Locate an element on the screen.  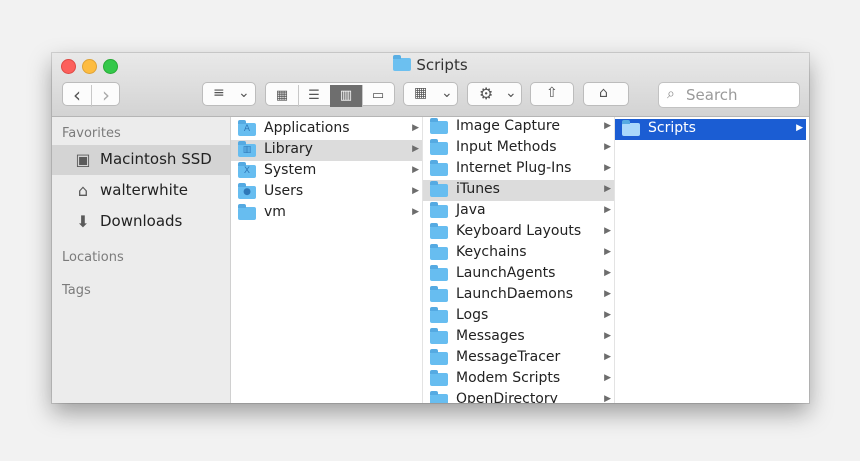
column-2-row: MessageTracer ▶ is located at coordinates (518, 358).